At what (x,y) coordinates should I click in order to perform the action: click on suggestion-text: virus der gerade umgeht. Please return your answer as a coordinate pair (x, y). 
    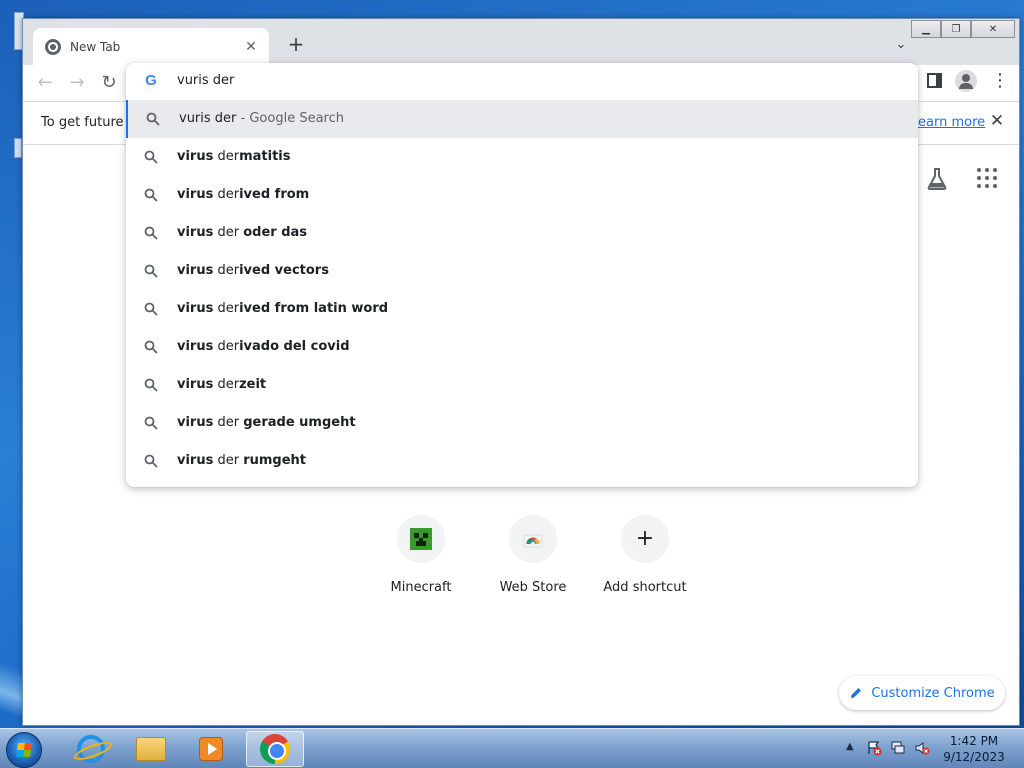
    Looking at the image, I should click on (266, 422).